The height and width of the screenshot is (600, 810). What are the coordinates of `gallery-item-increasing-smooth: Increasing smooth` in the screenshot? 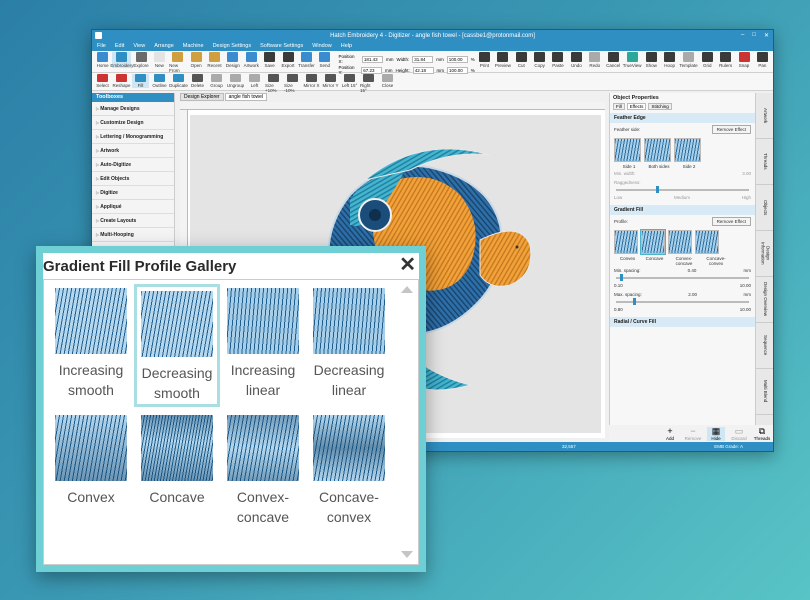 It's located at (91, 345).